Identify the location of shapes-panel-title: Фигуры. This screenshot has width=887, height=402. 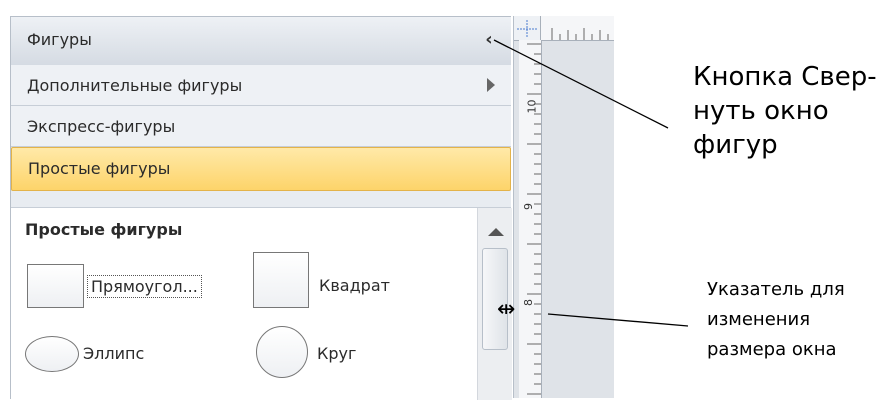
(59, 39).